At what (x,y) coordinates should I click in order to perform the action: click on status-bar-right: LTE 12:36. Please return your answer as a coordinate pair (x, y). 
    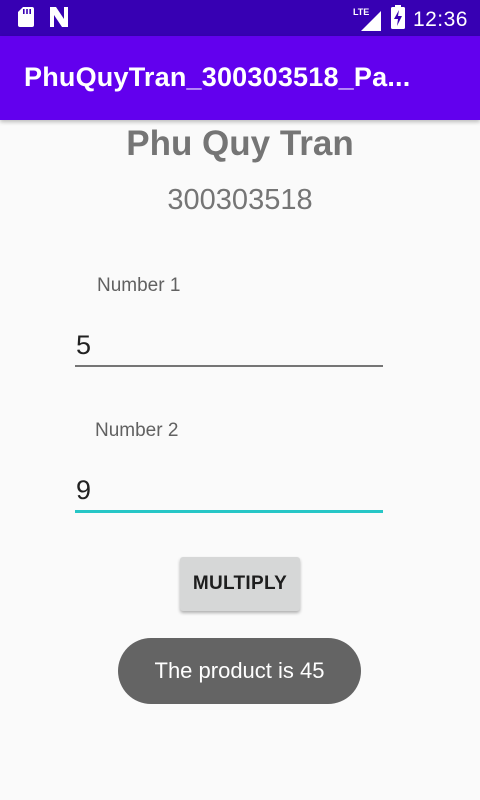
    Looking at the image, I should click on (410, 19).